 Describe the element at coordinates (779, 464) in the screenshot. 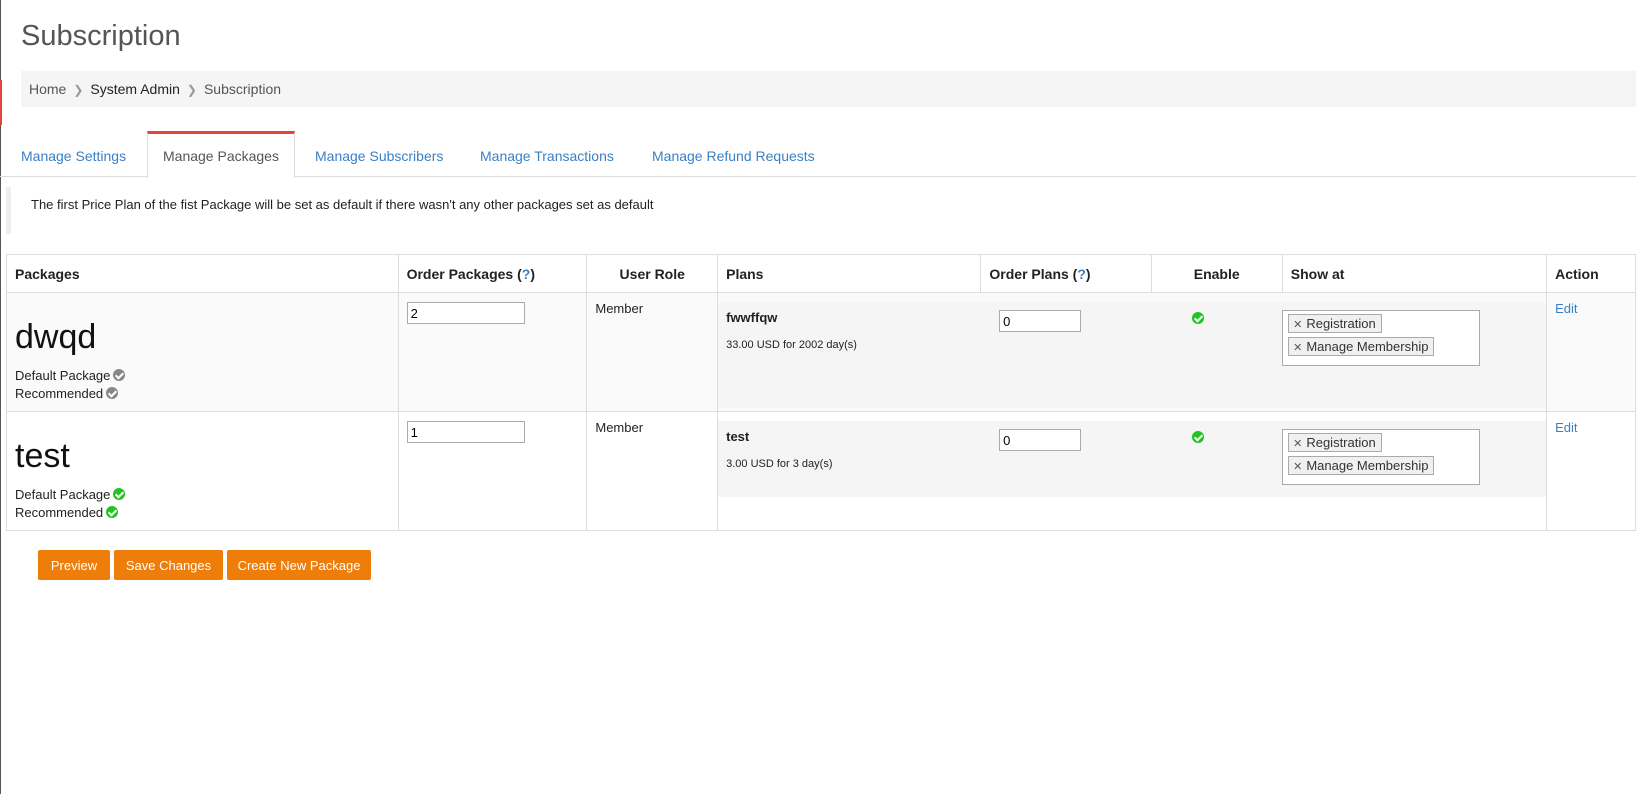

I see `plan-price: 3.00 USD for 3 day(s)` at that location.